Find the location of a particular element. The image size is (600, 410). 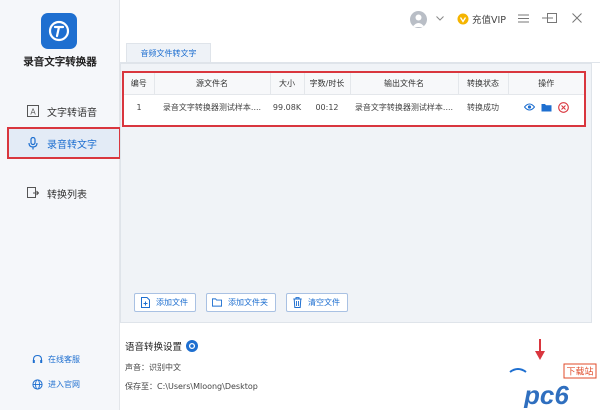

add-folder-button: 添加文件夹 is located at coordinates (241, 302).